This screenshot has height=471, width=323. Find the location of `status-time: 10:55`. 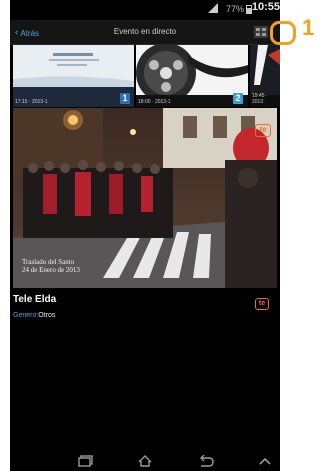

status-time: 10:55 is located at coordinates (265, 7).